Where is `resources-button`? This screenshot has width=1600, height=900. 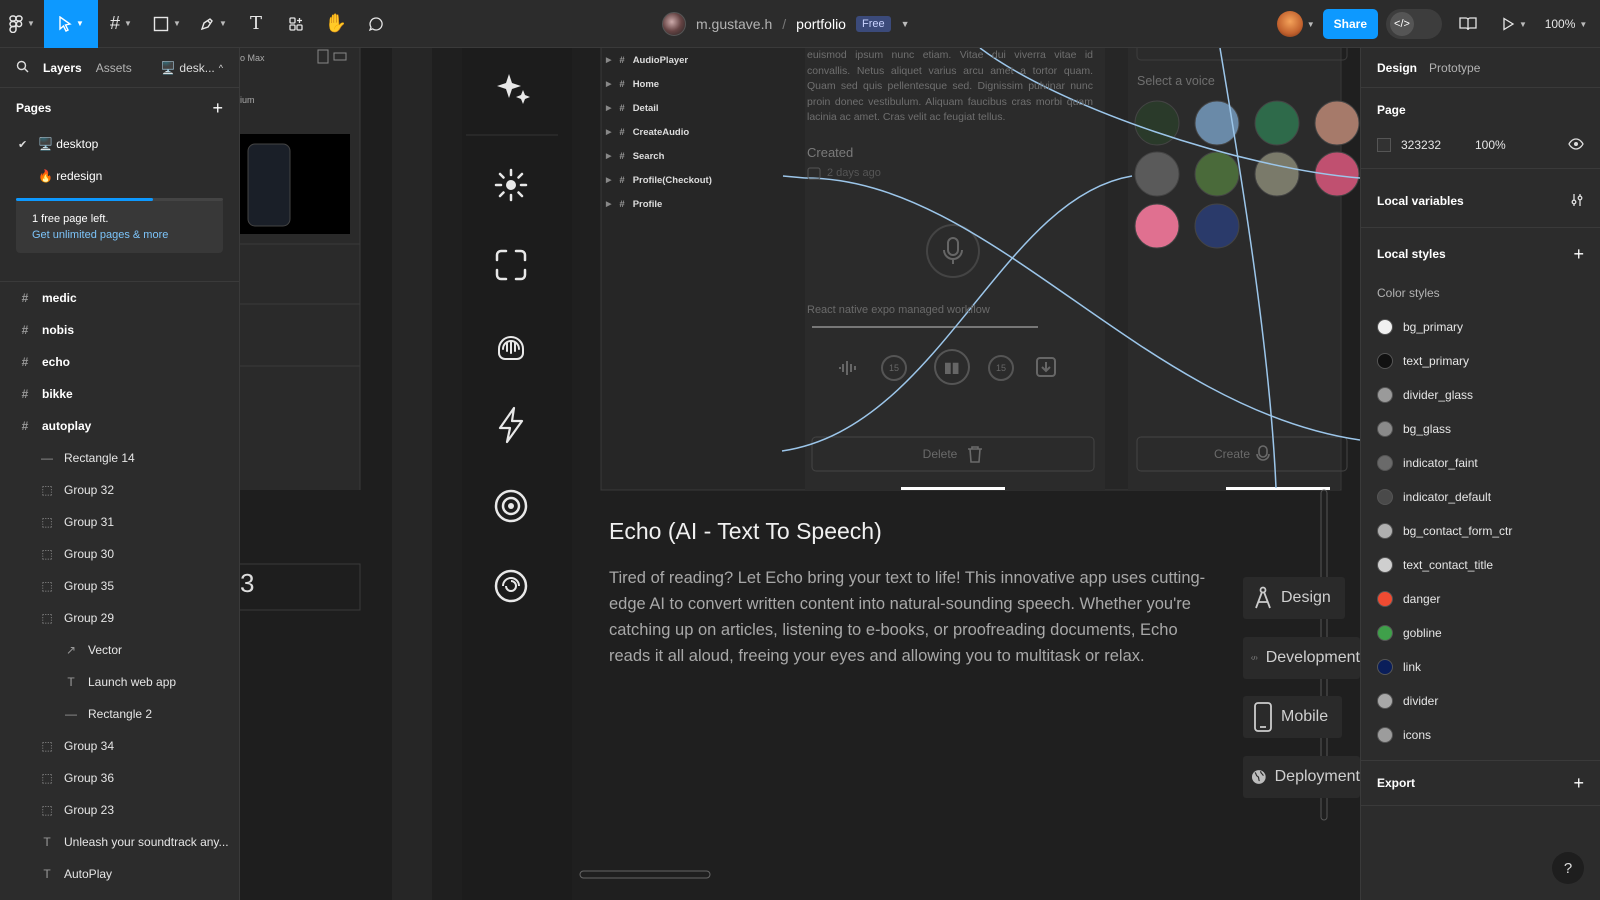 resources-button is located at coordinates (296, 24).